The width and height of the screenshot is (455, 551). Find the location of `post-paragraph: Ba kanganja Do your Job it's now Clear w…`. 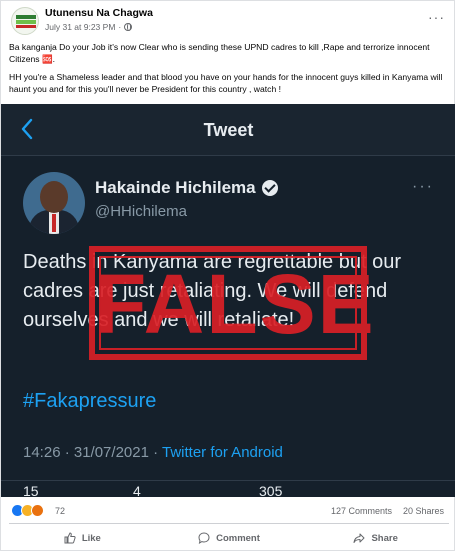

post-paragraph: Ba kanganja Do your Job it's now Clear w… is located at coordinates (219, 53).